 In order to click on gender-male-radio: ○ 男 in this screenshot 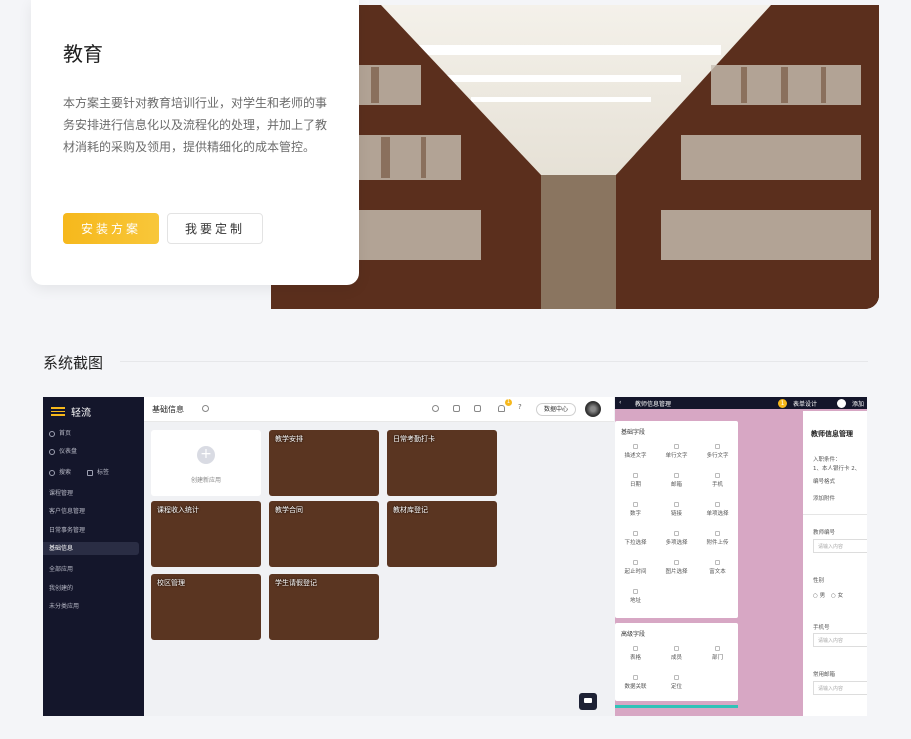, I will do `click(819, 595)`.